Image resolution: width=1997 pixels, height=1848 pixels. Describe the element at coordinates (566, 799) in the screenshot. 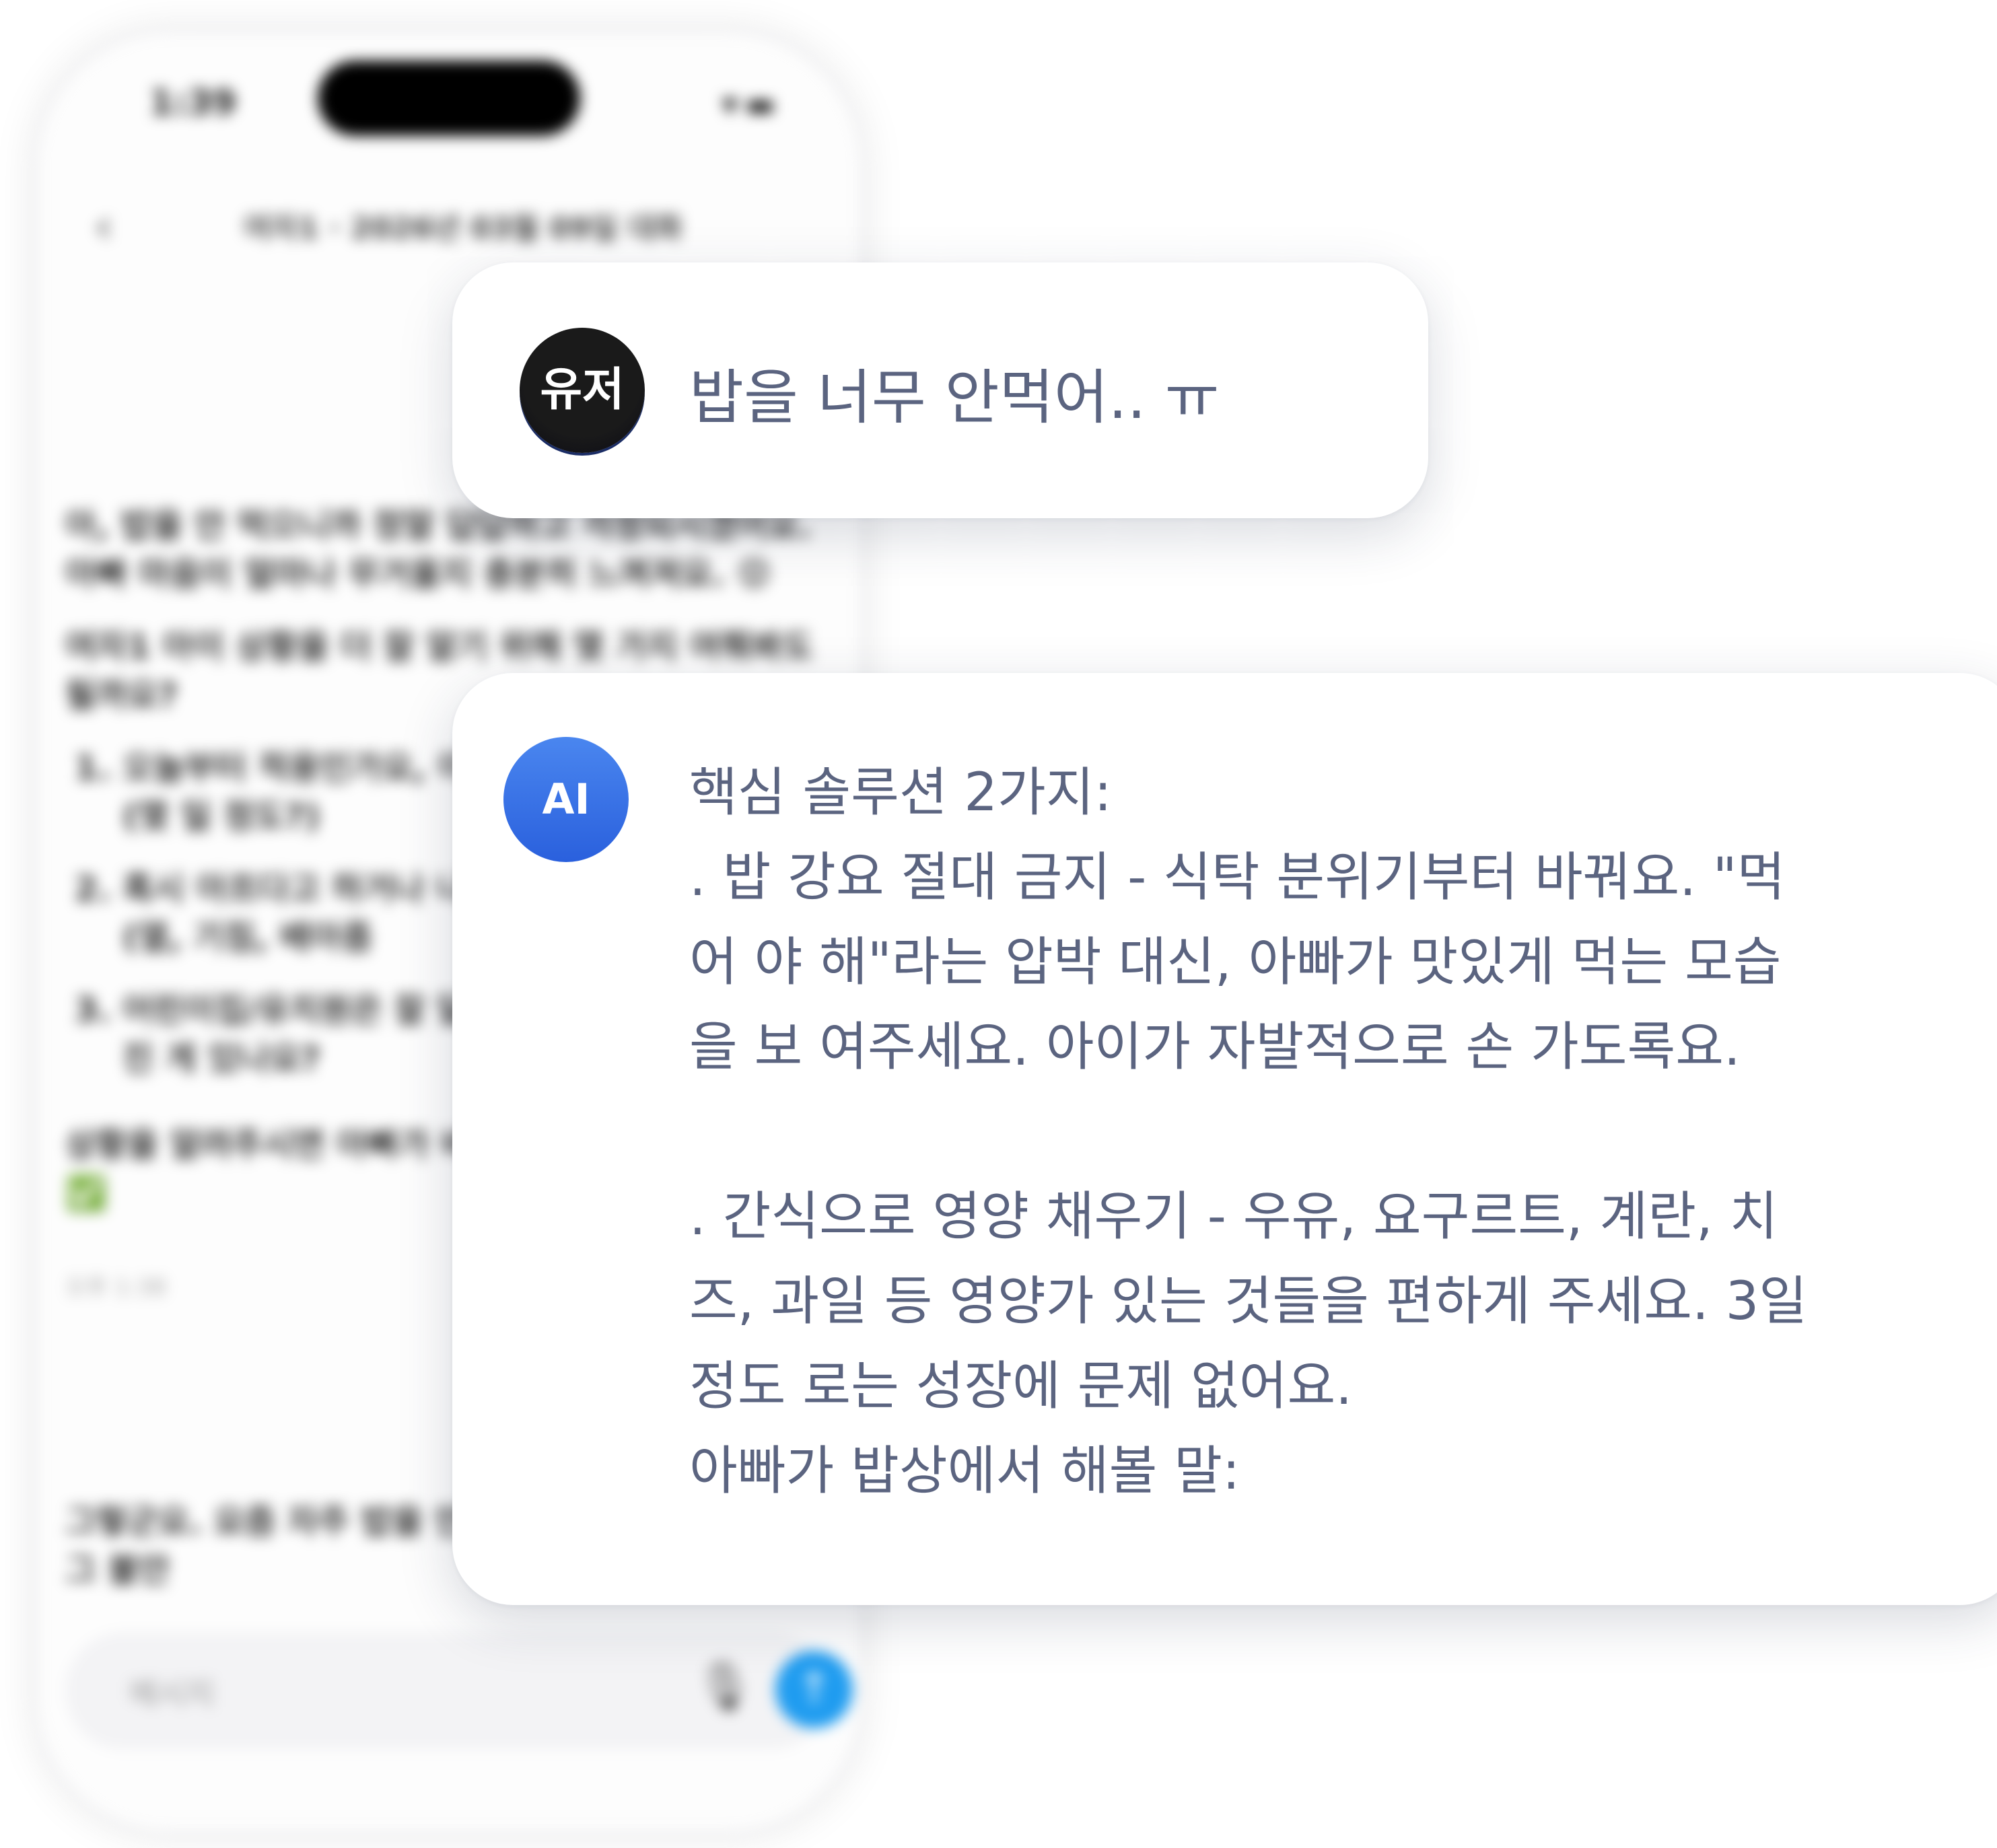

I see `ai-avatar: AI` at that location.